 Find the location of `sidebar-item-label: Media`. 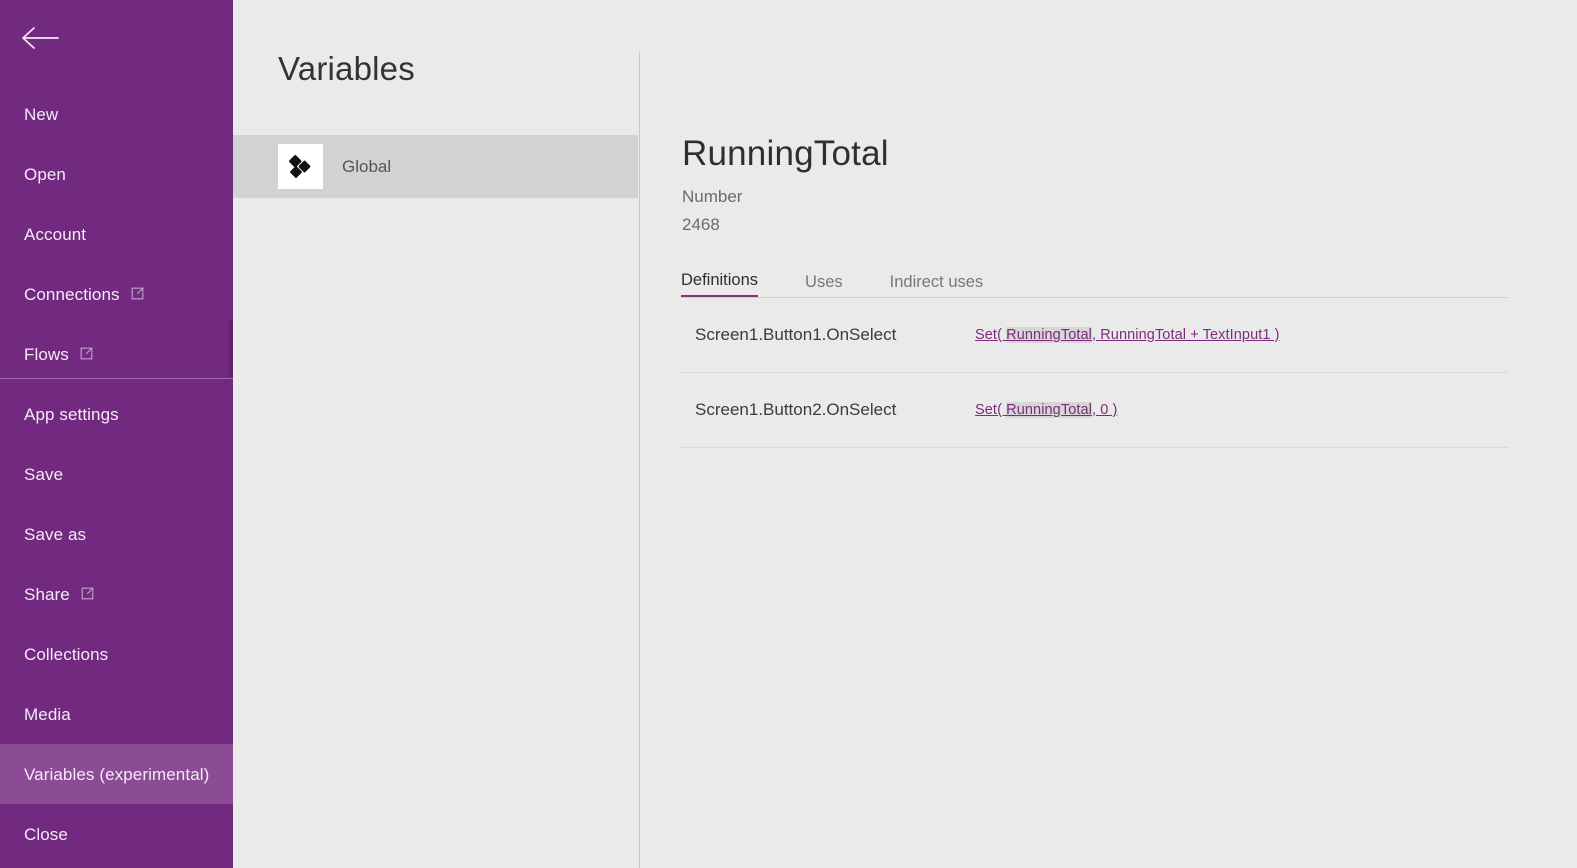

sidebar-item-label: Media is located at coordinates (47, 714).